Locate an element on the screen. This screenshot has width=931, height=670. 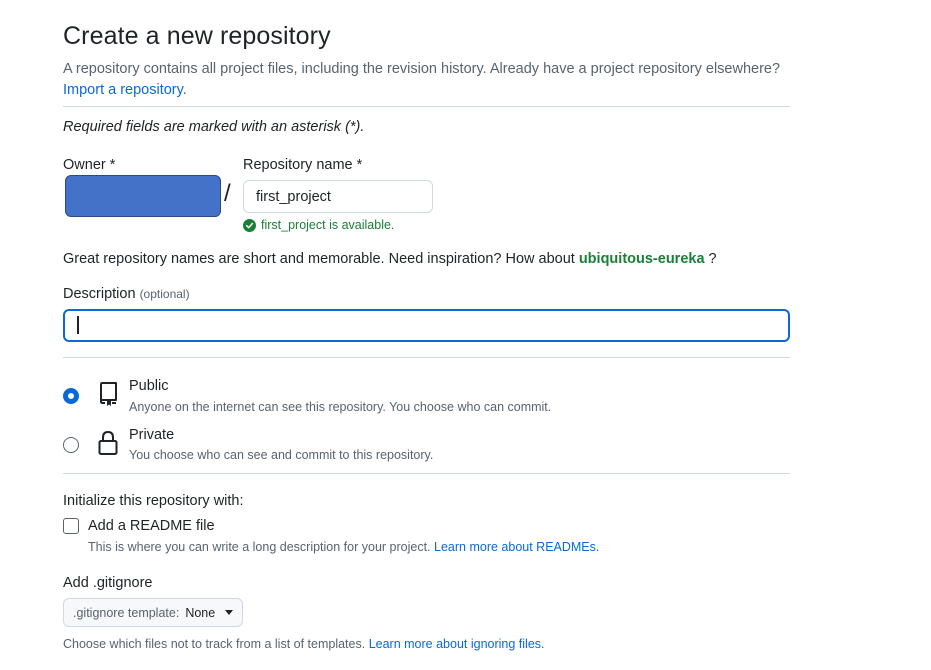
gitignore-template-select: .gitignore template: None is located at coordinates (153, 612).